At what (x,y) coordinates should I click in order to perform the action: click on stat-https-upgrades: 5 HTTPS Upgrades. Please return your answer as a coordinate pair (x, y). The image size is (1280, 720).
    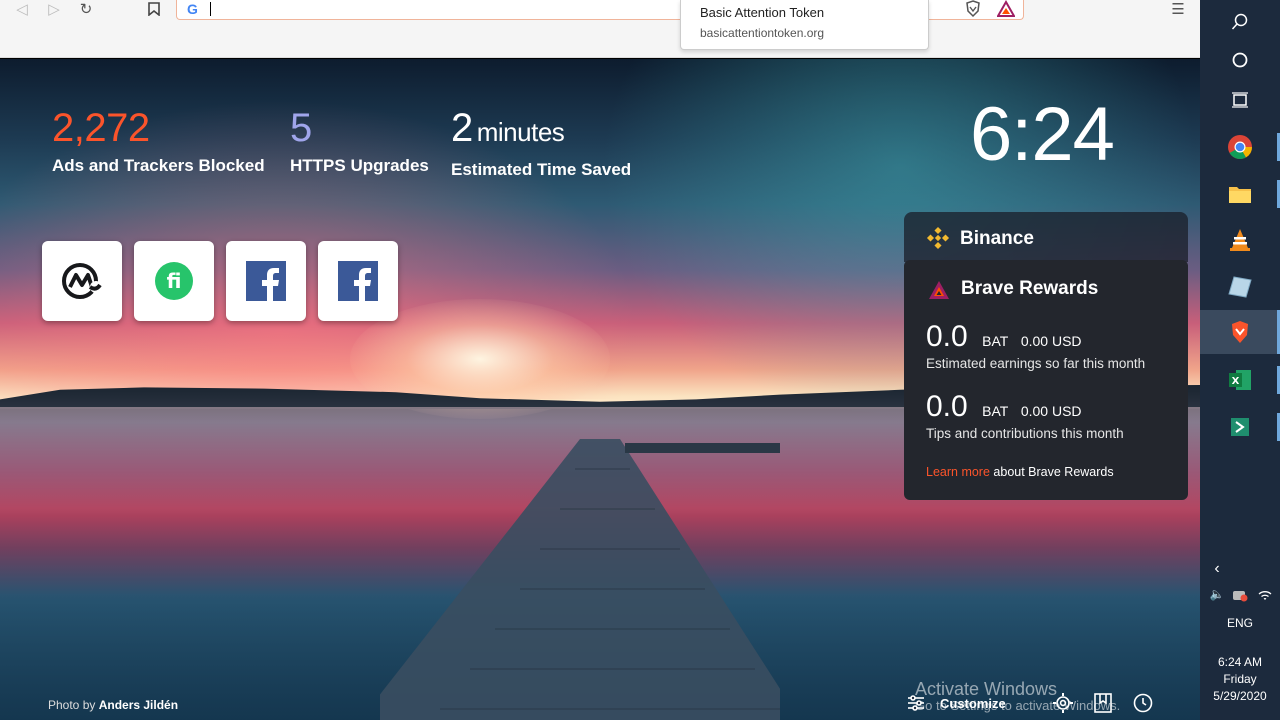
    Looking at the image, I should click on (359, 140).